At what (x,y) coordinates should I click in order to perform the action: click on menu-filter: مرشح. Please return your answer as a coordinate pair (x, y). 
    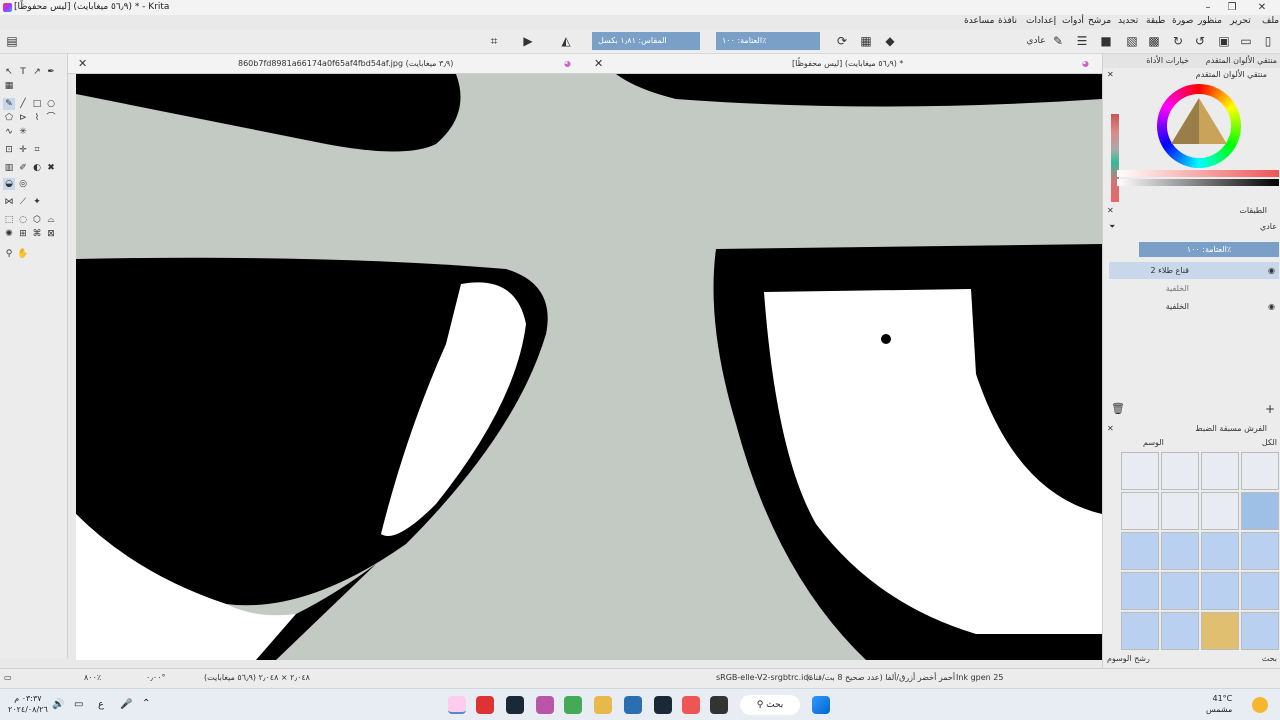
    Looking at the image, I should click on (1099, 21).